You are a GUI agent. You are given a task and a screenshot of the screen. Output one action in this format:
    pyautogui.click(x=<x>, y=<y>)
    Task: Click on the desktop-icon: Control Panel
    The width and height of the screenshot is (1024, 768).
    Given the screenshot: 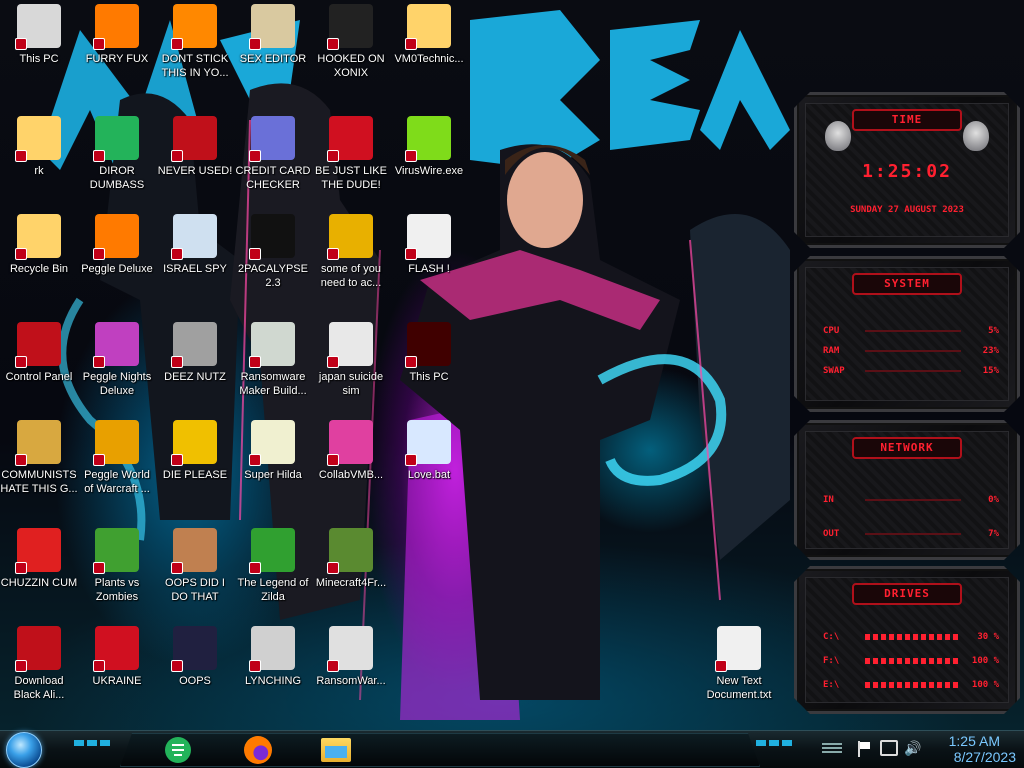 What is the action you would take?
    pyautogui.click(x=39, y=366)
    